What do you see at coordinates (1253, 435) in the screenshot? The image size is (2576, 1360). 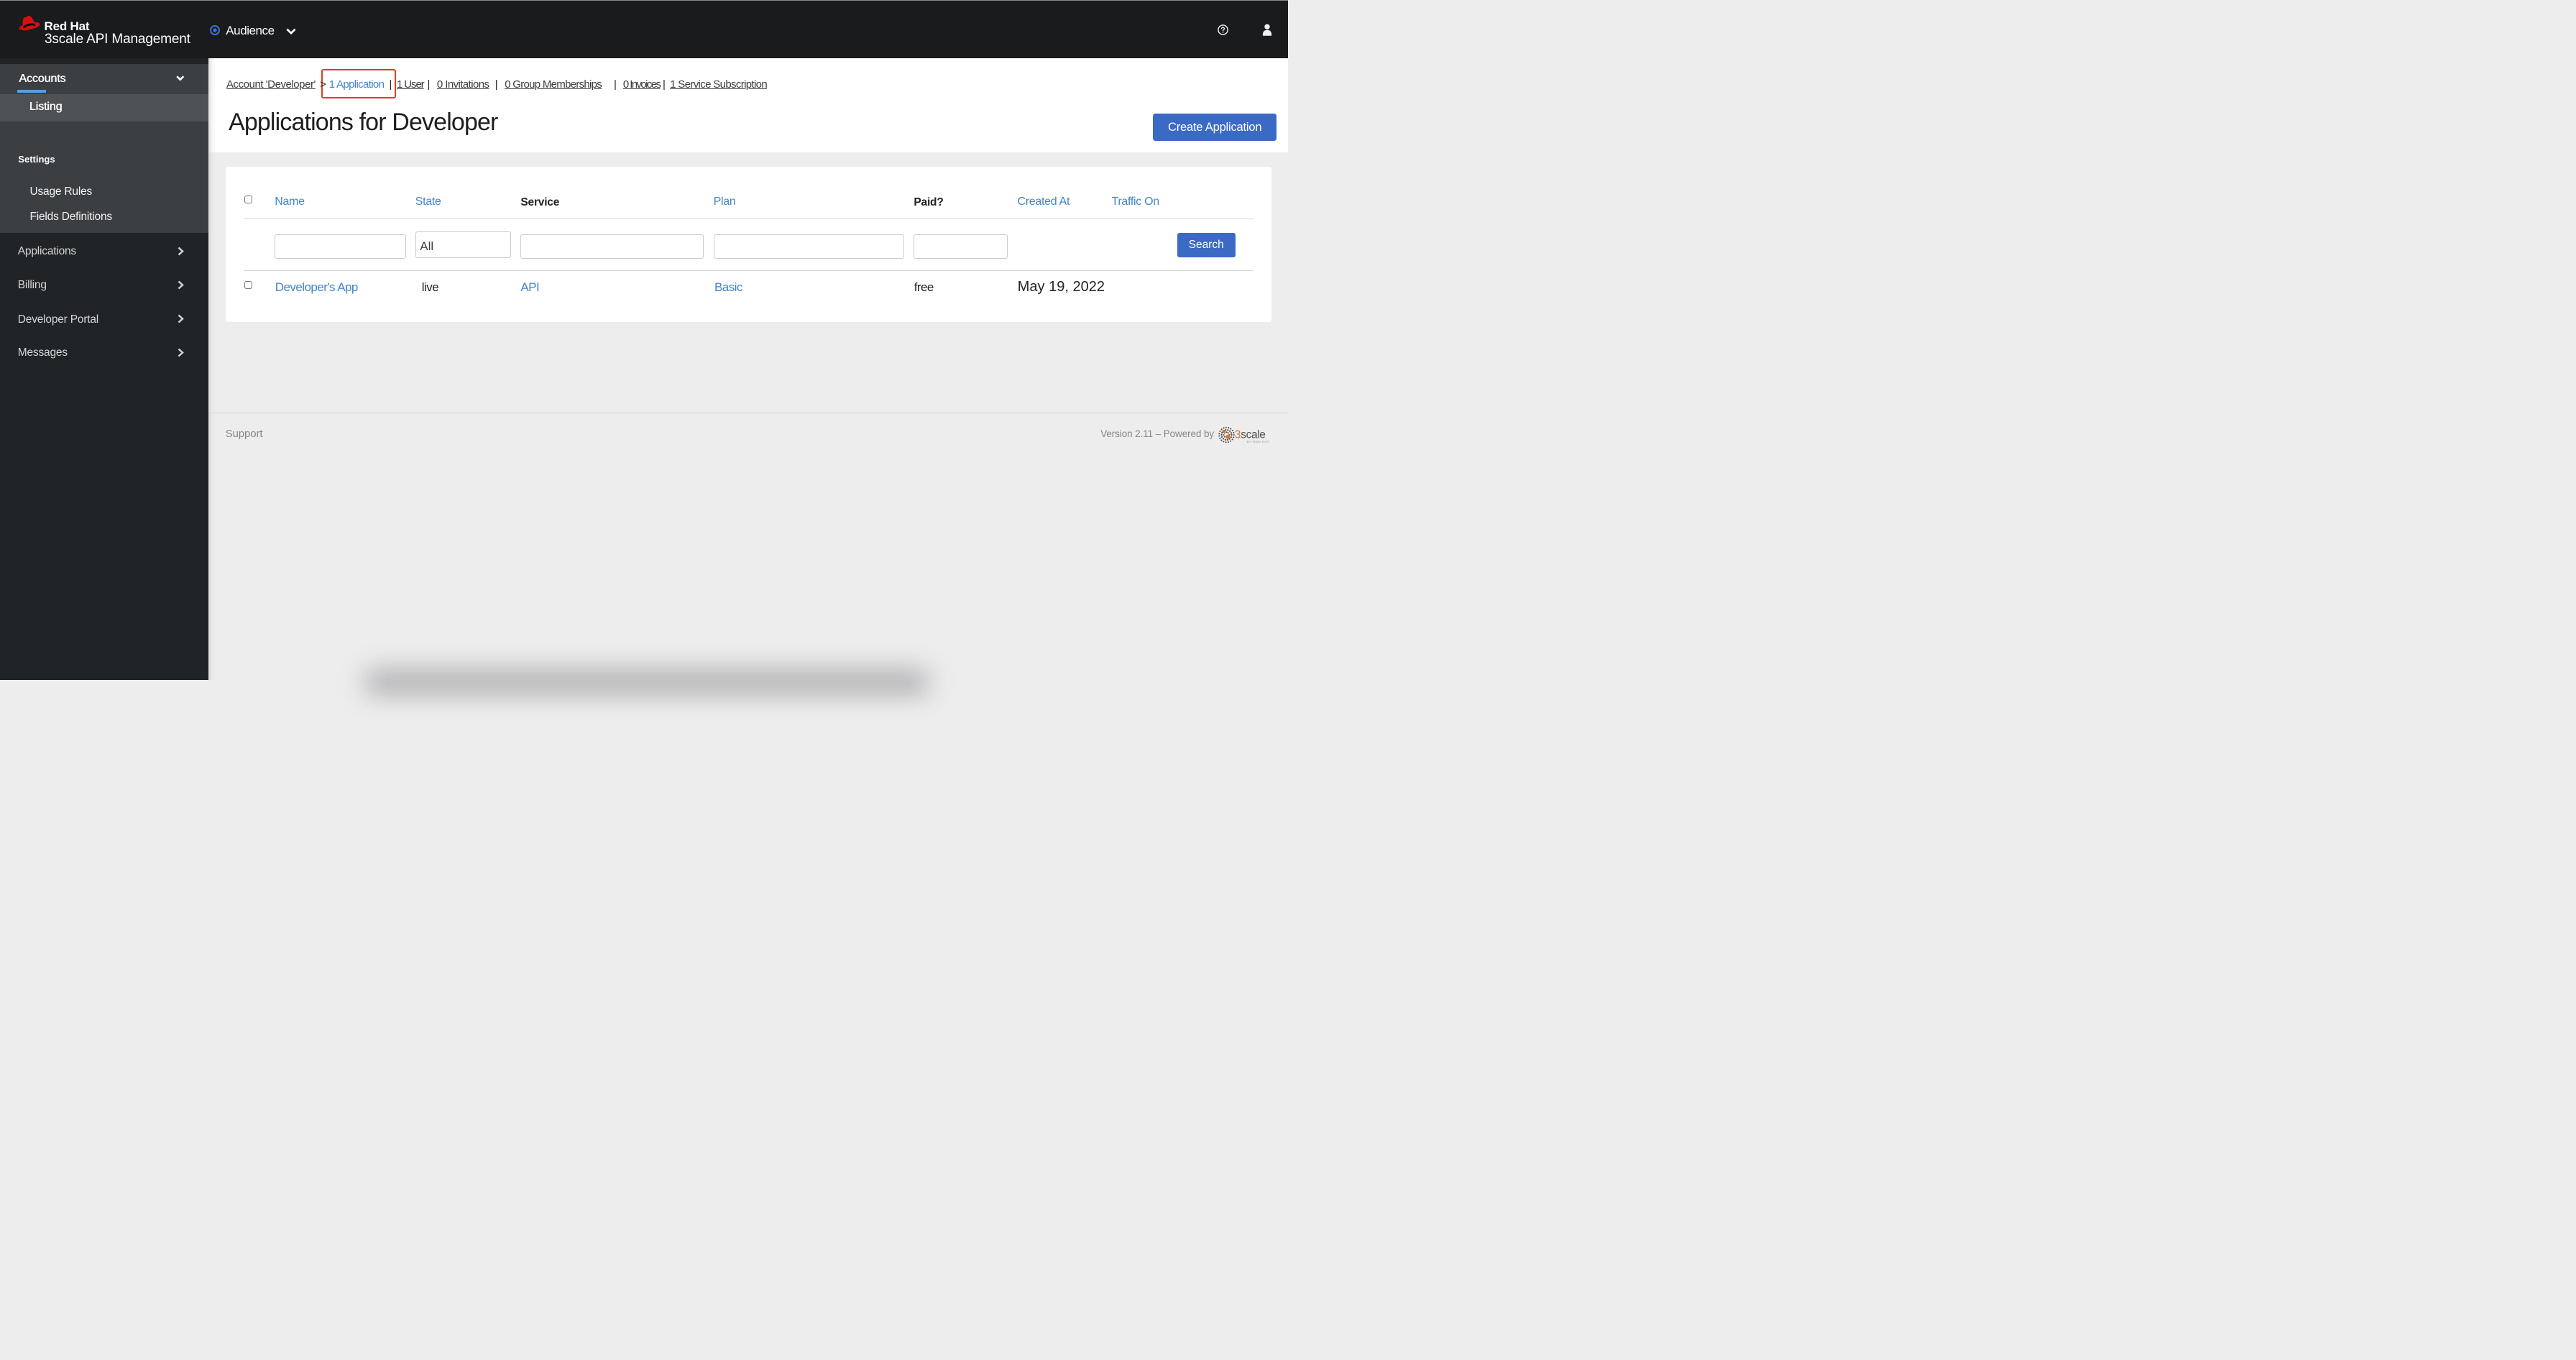 I see `svg-text: scale` at bounding box center [1253, 435].